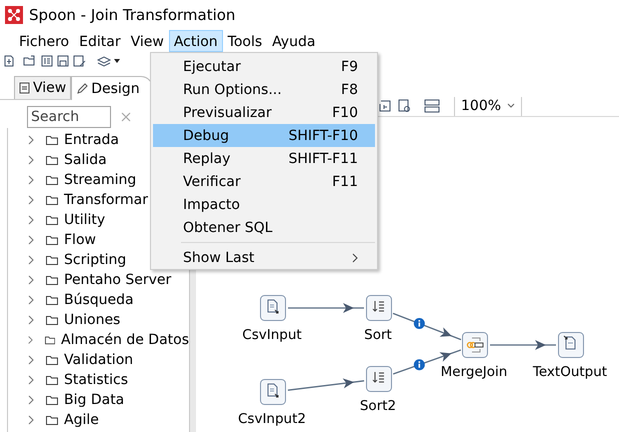 The width and height of the screenshot is (619, 432). Describe the element at coordinates (147, 41) in the screenshot. I see `menu-item: View` at that location.